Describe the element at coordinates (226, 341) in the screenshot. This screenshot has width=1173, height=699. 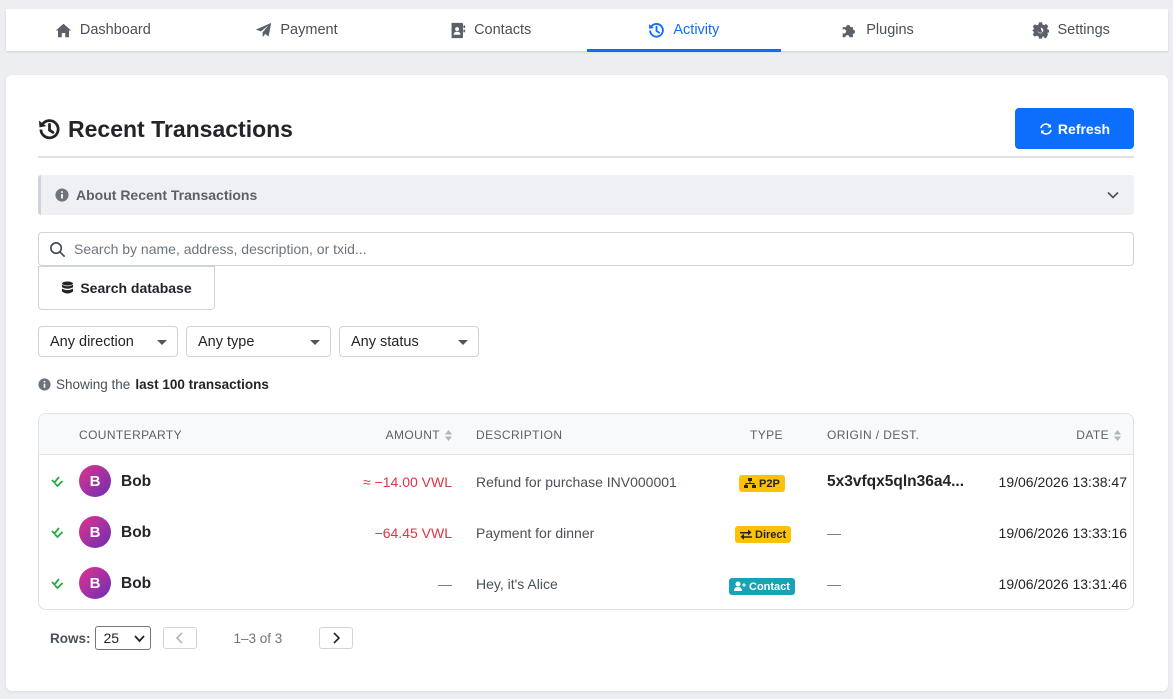
I see `type-filter-value: Any type` at that location.